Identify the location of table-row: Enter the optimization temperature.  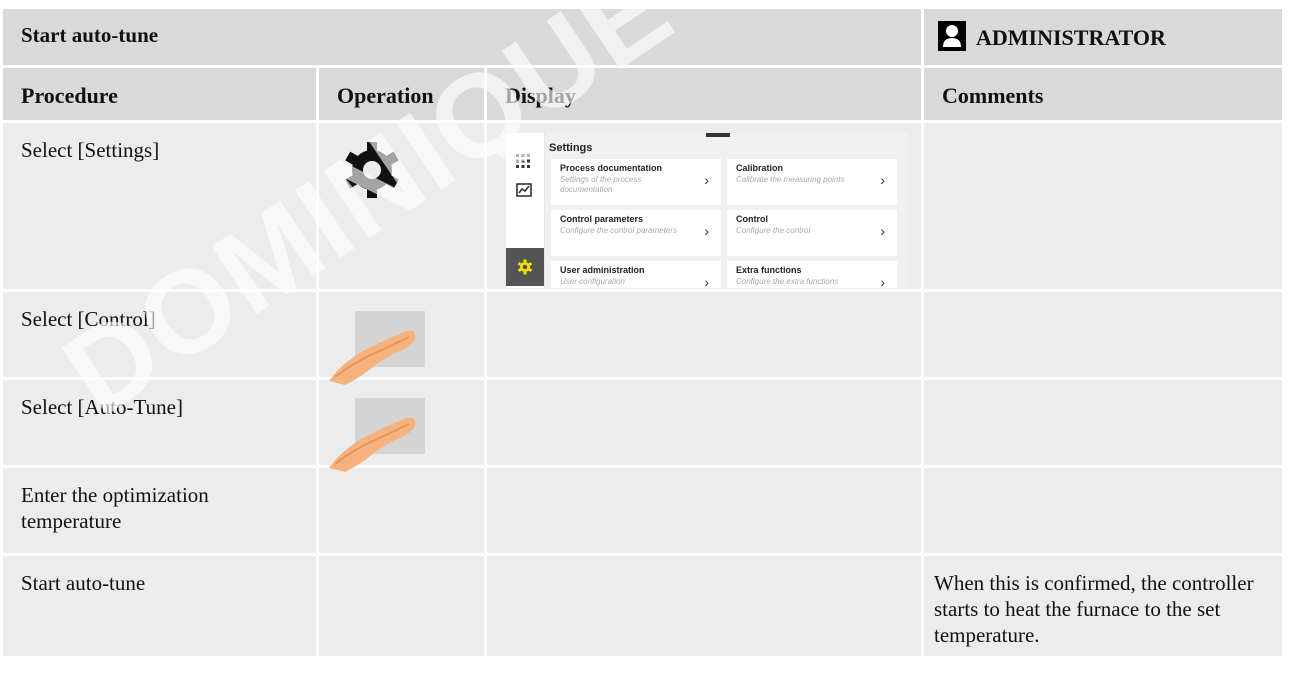
(642, 510).